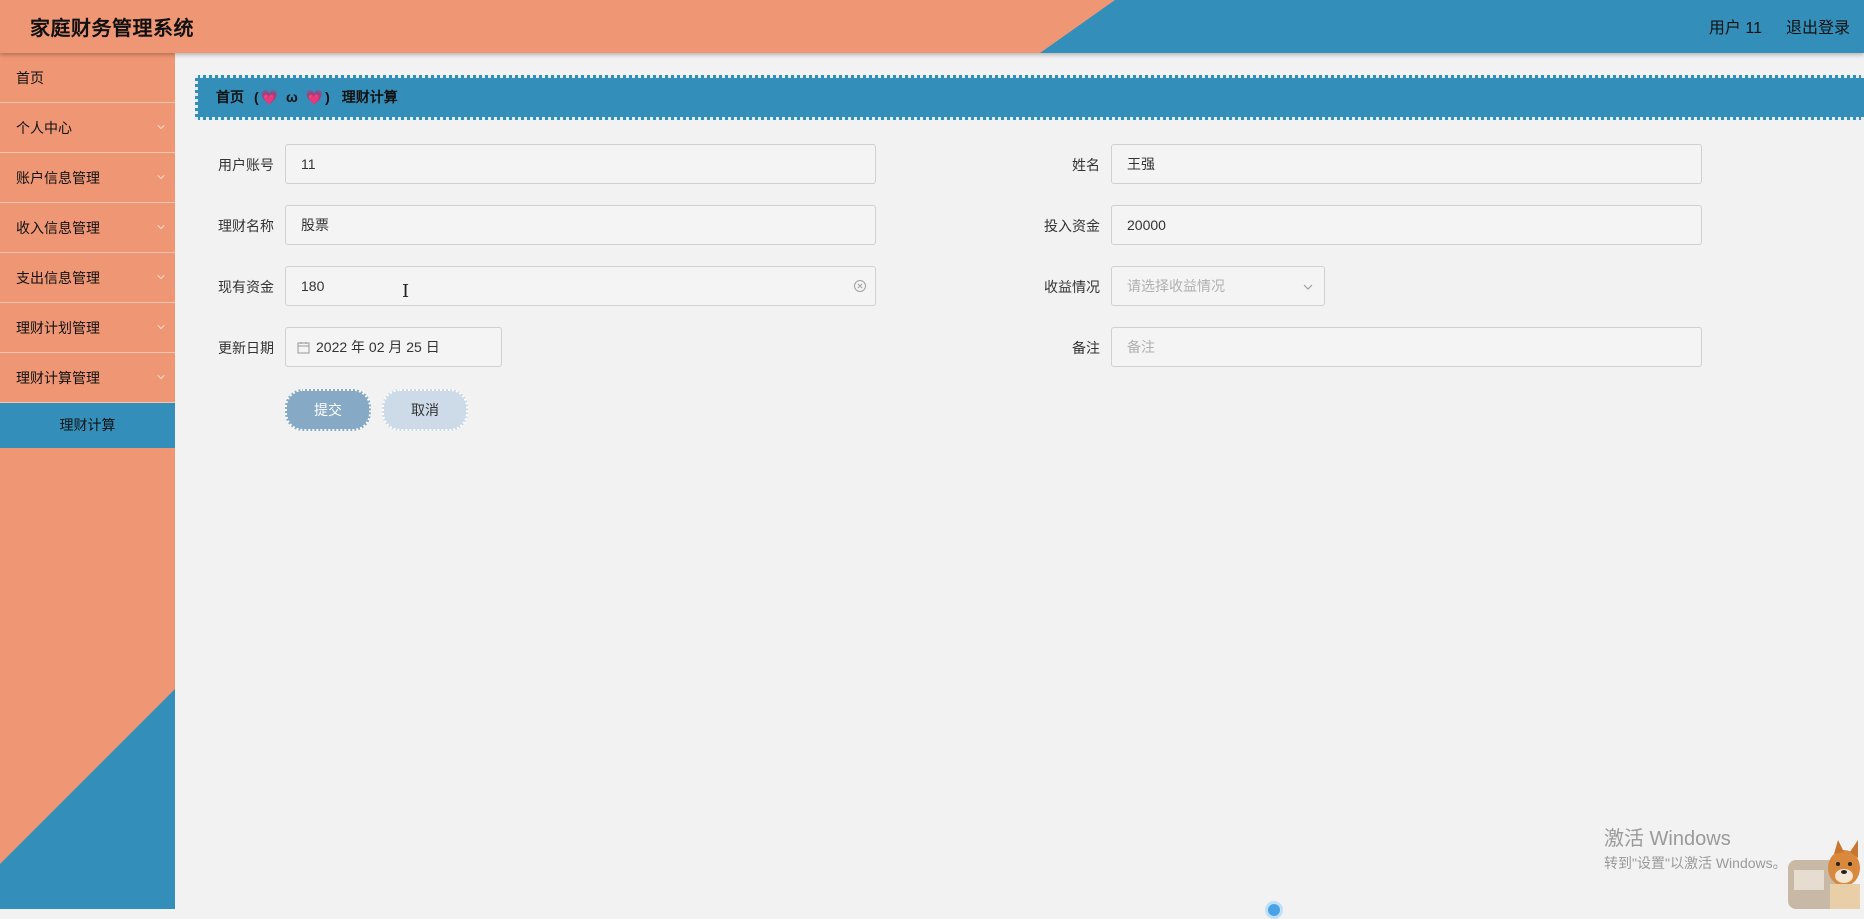 The image size is (1864, 919). What do you see at coordinates (1406, 164) in the screenshot?
I see `name-field: 王强` at bounding box center [1406, 164].